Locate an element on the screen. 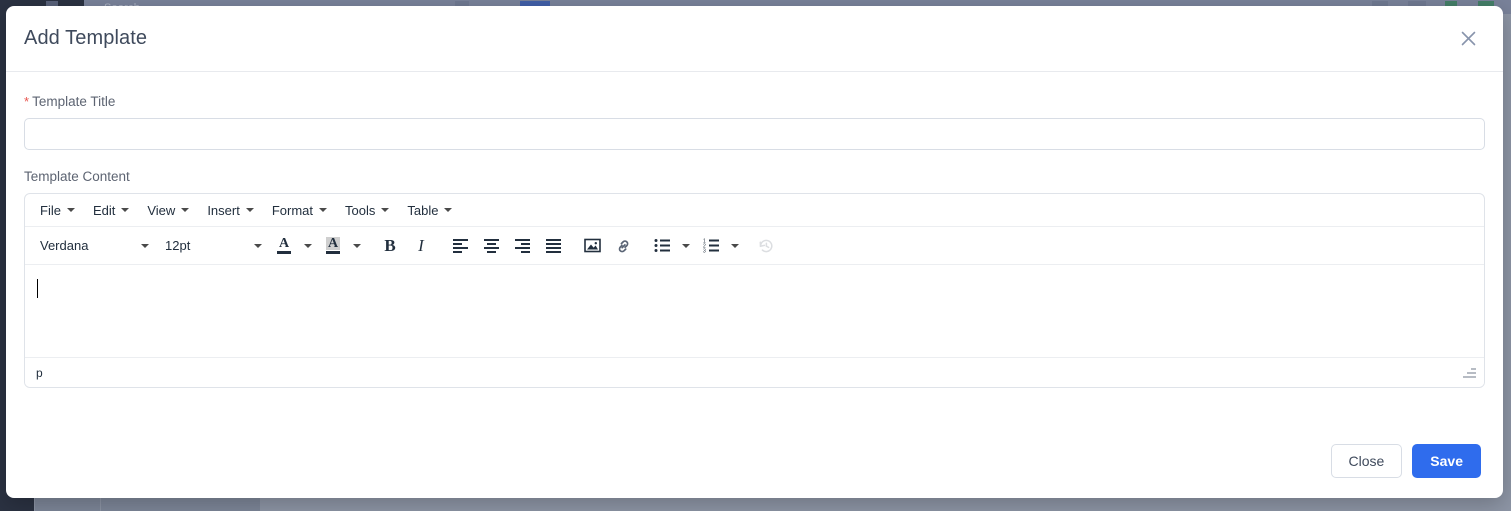 This screenshot has width=1511, height=511. bold-icon: B is located at coordinates (390, 246).